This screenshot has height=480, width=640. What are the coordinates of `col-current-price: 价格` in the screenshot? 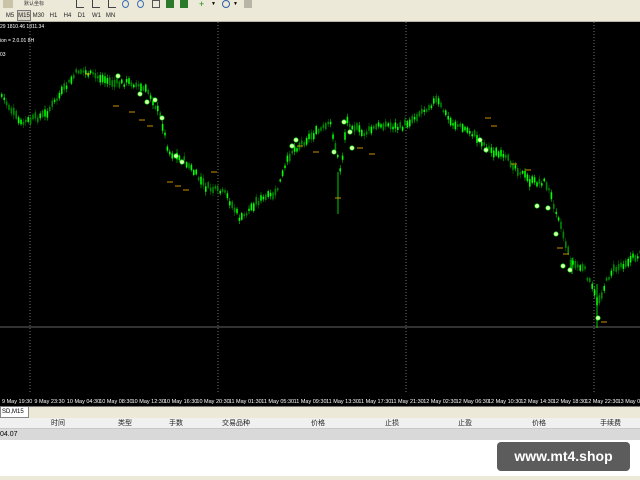 It's located at (539, 423).